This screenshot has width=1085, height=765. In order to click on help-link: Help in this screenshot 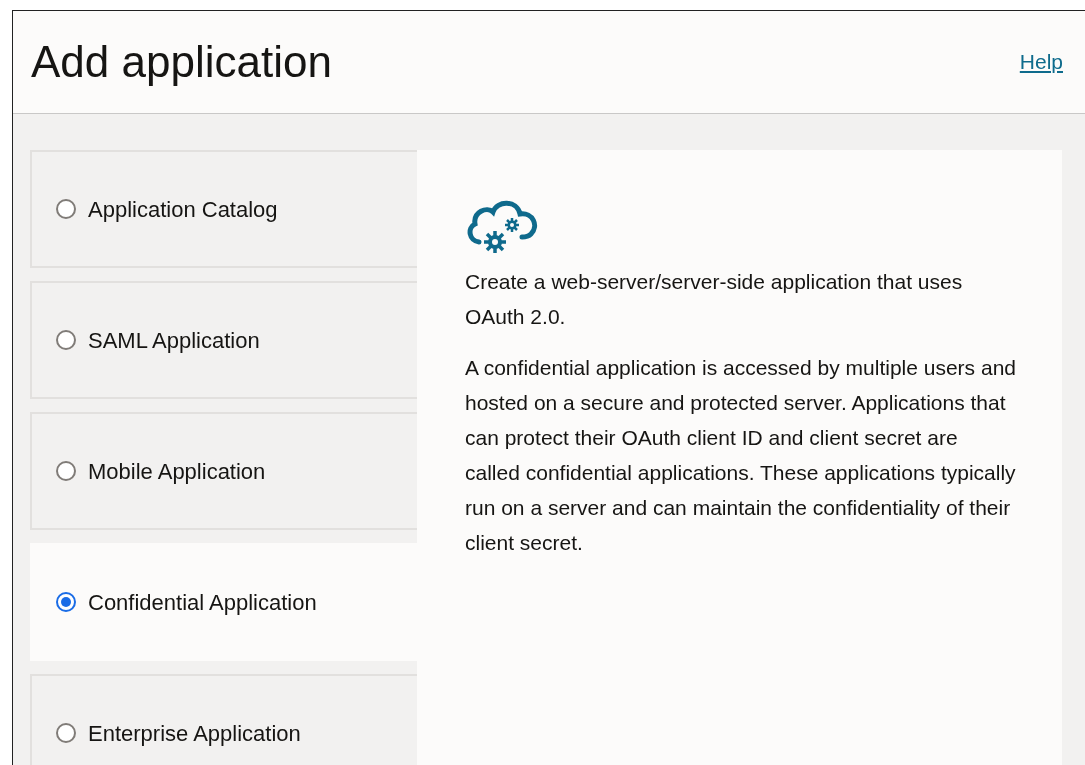, I will do `click(1041, 62)`.